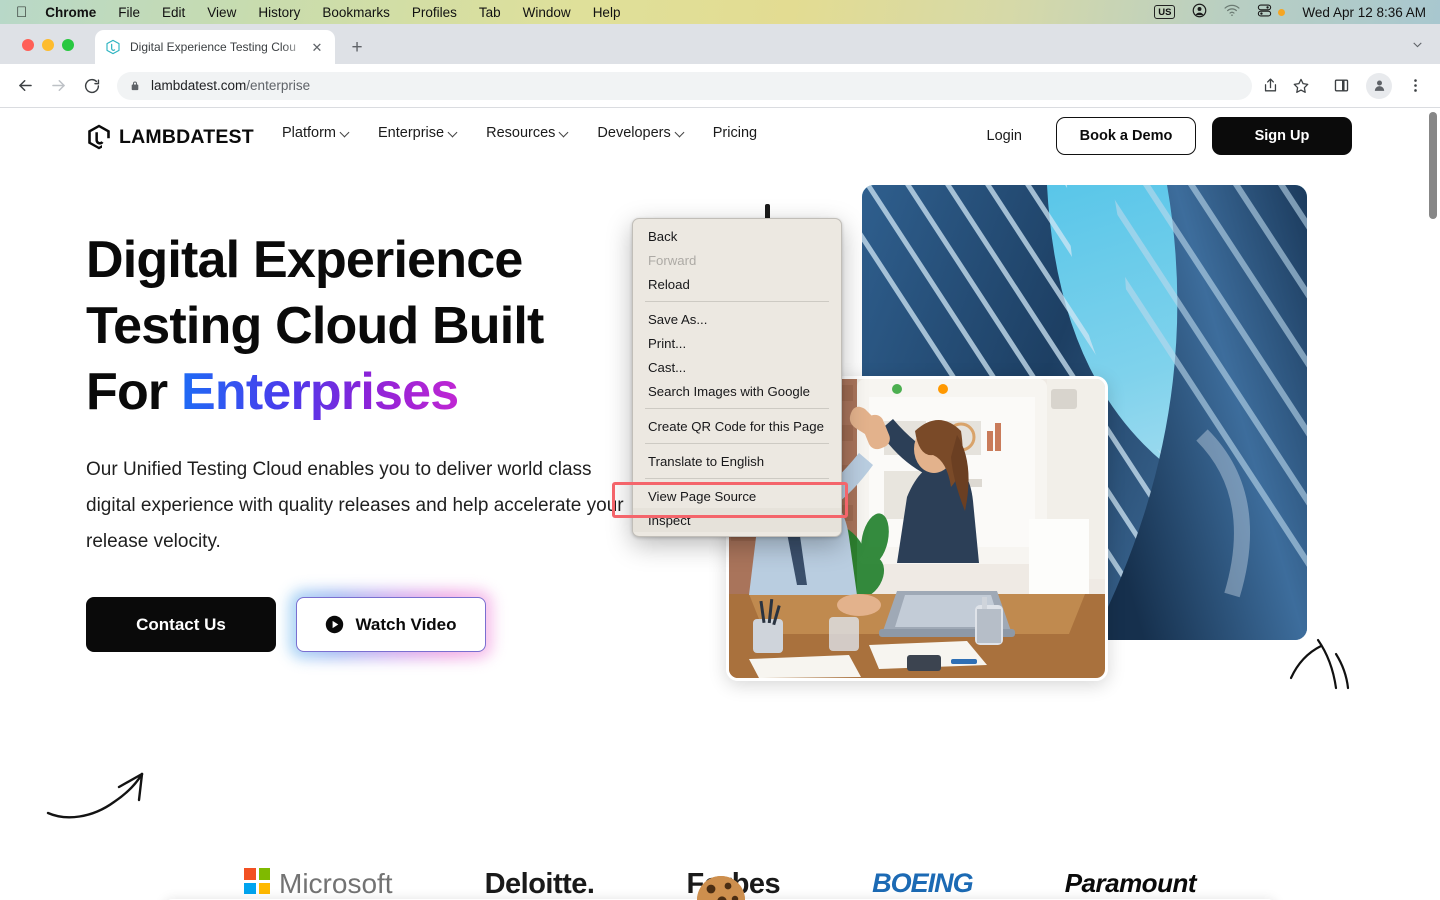 The image size is (1440, 900). Describe the element at coordinates (95, 795) in the screenshot. I see `curved-arrow-icon` at that location.